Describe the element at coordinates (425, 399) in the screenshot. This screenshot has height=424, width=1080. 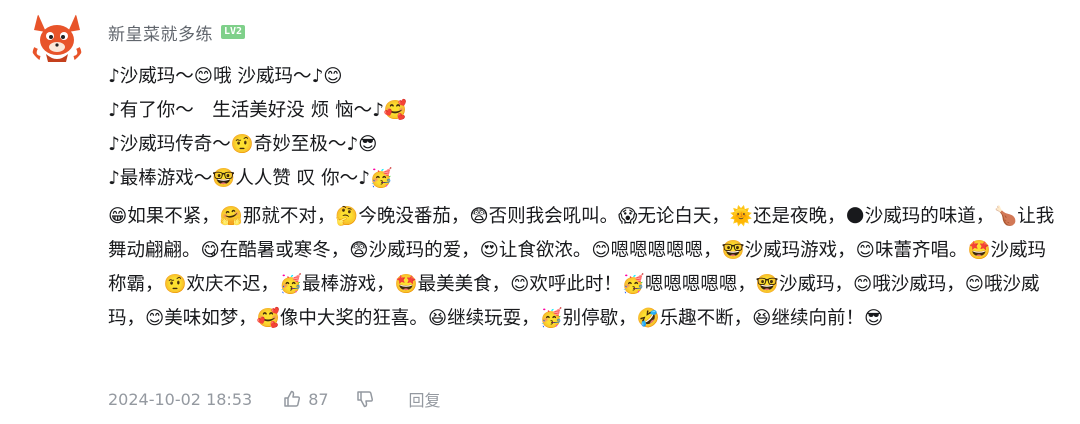
I see `reply-button: 回复` at that location.